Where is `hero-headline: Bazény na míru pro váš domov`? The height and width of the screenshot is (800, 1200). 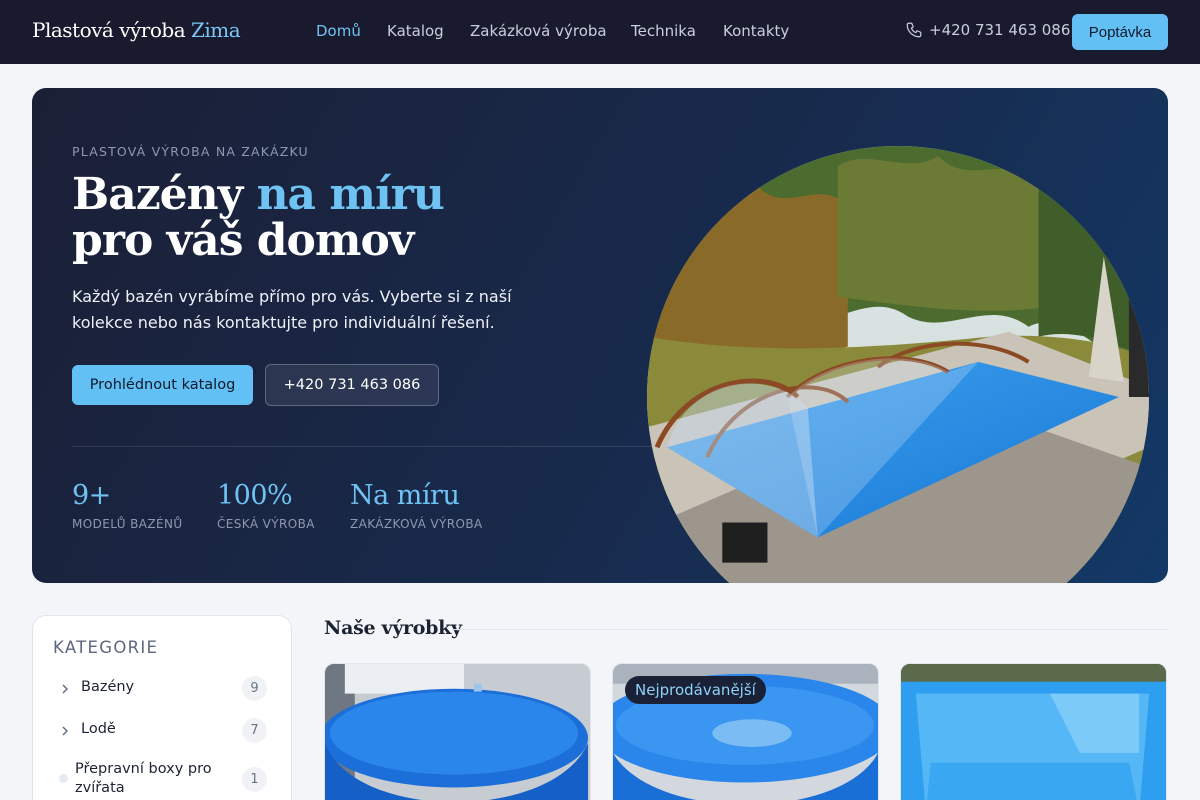
hero-headline: Bazény na míru pro váš domov is located at coordinates (258, 217).